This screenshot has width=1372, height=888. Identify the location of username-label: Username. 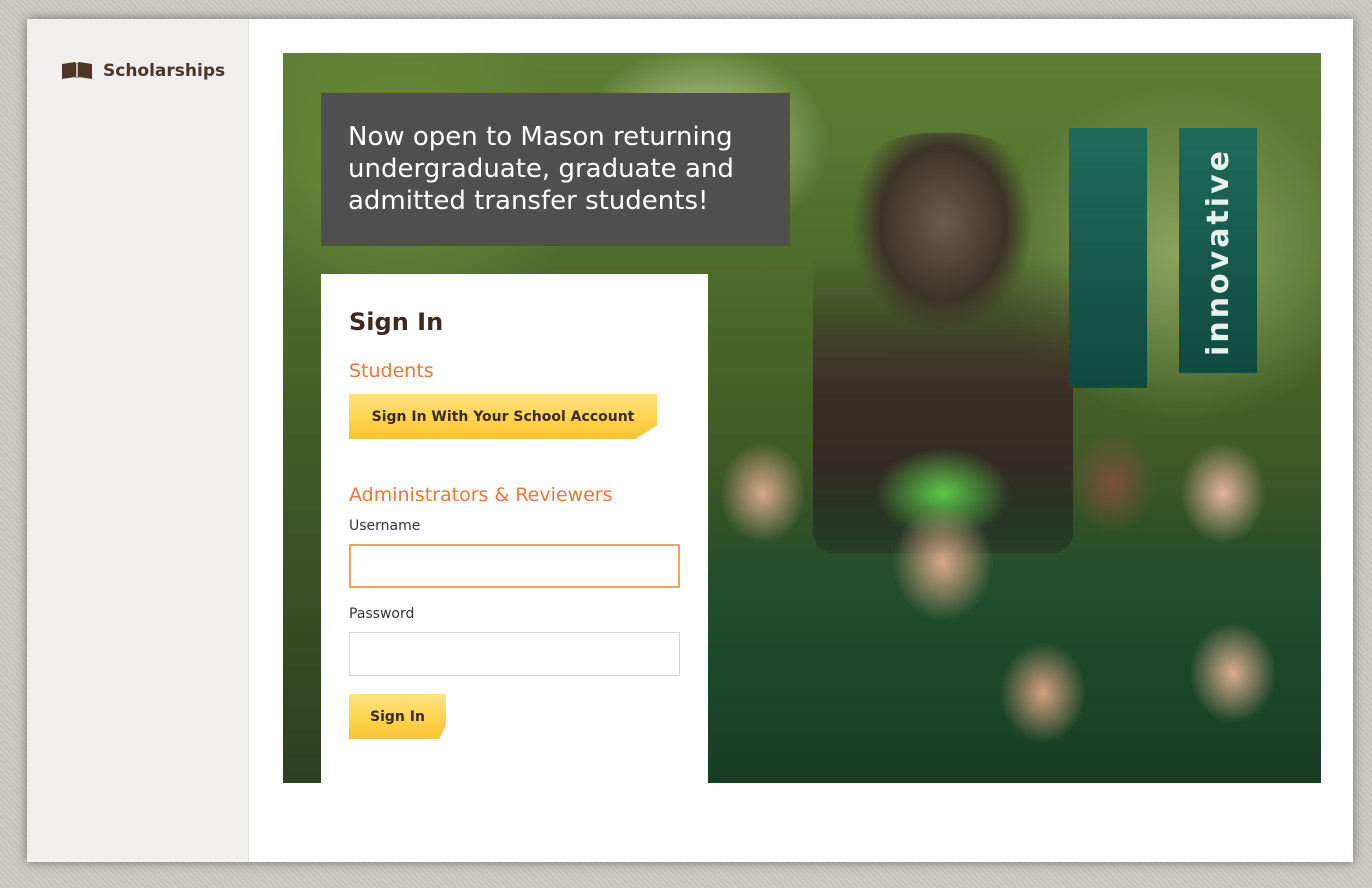
(385, 526).